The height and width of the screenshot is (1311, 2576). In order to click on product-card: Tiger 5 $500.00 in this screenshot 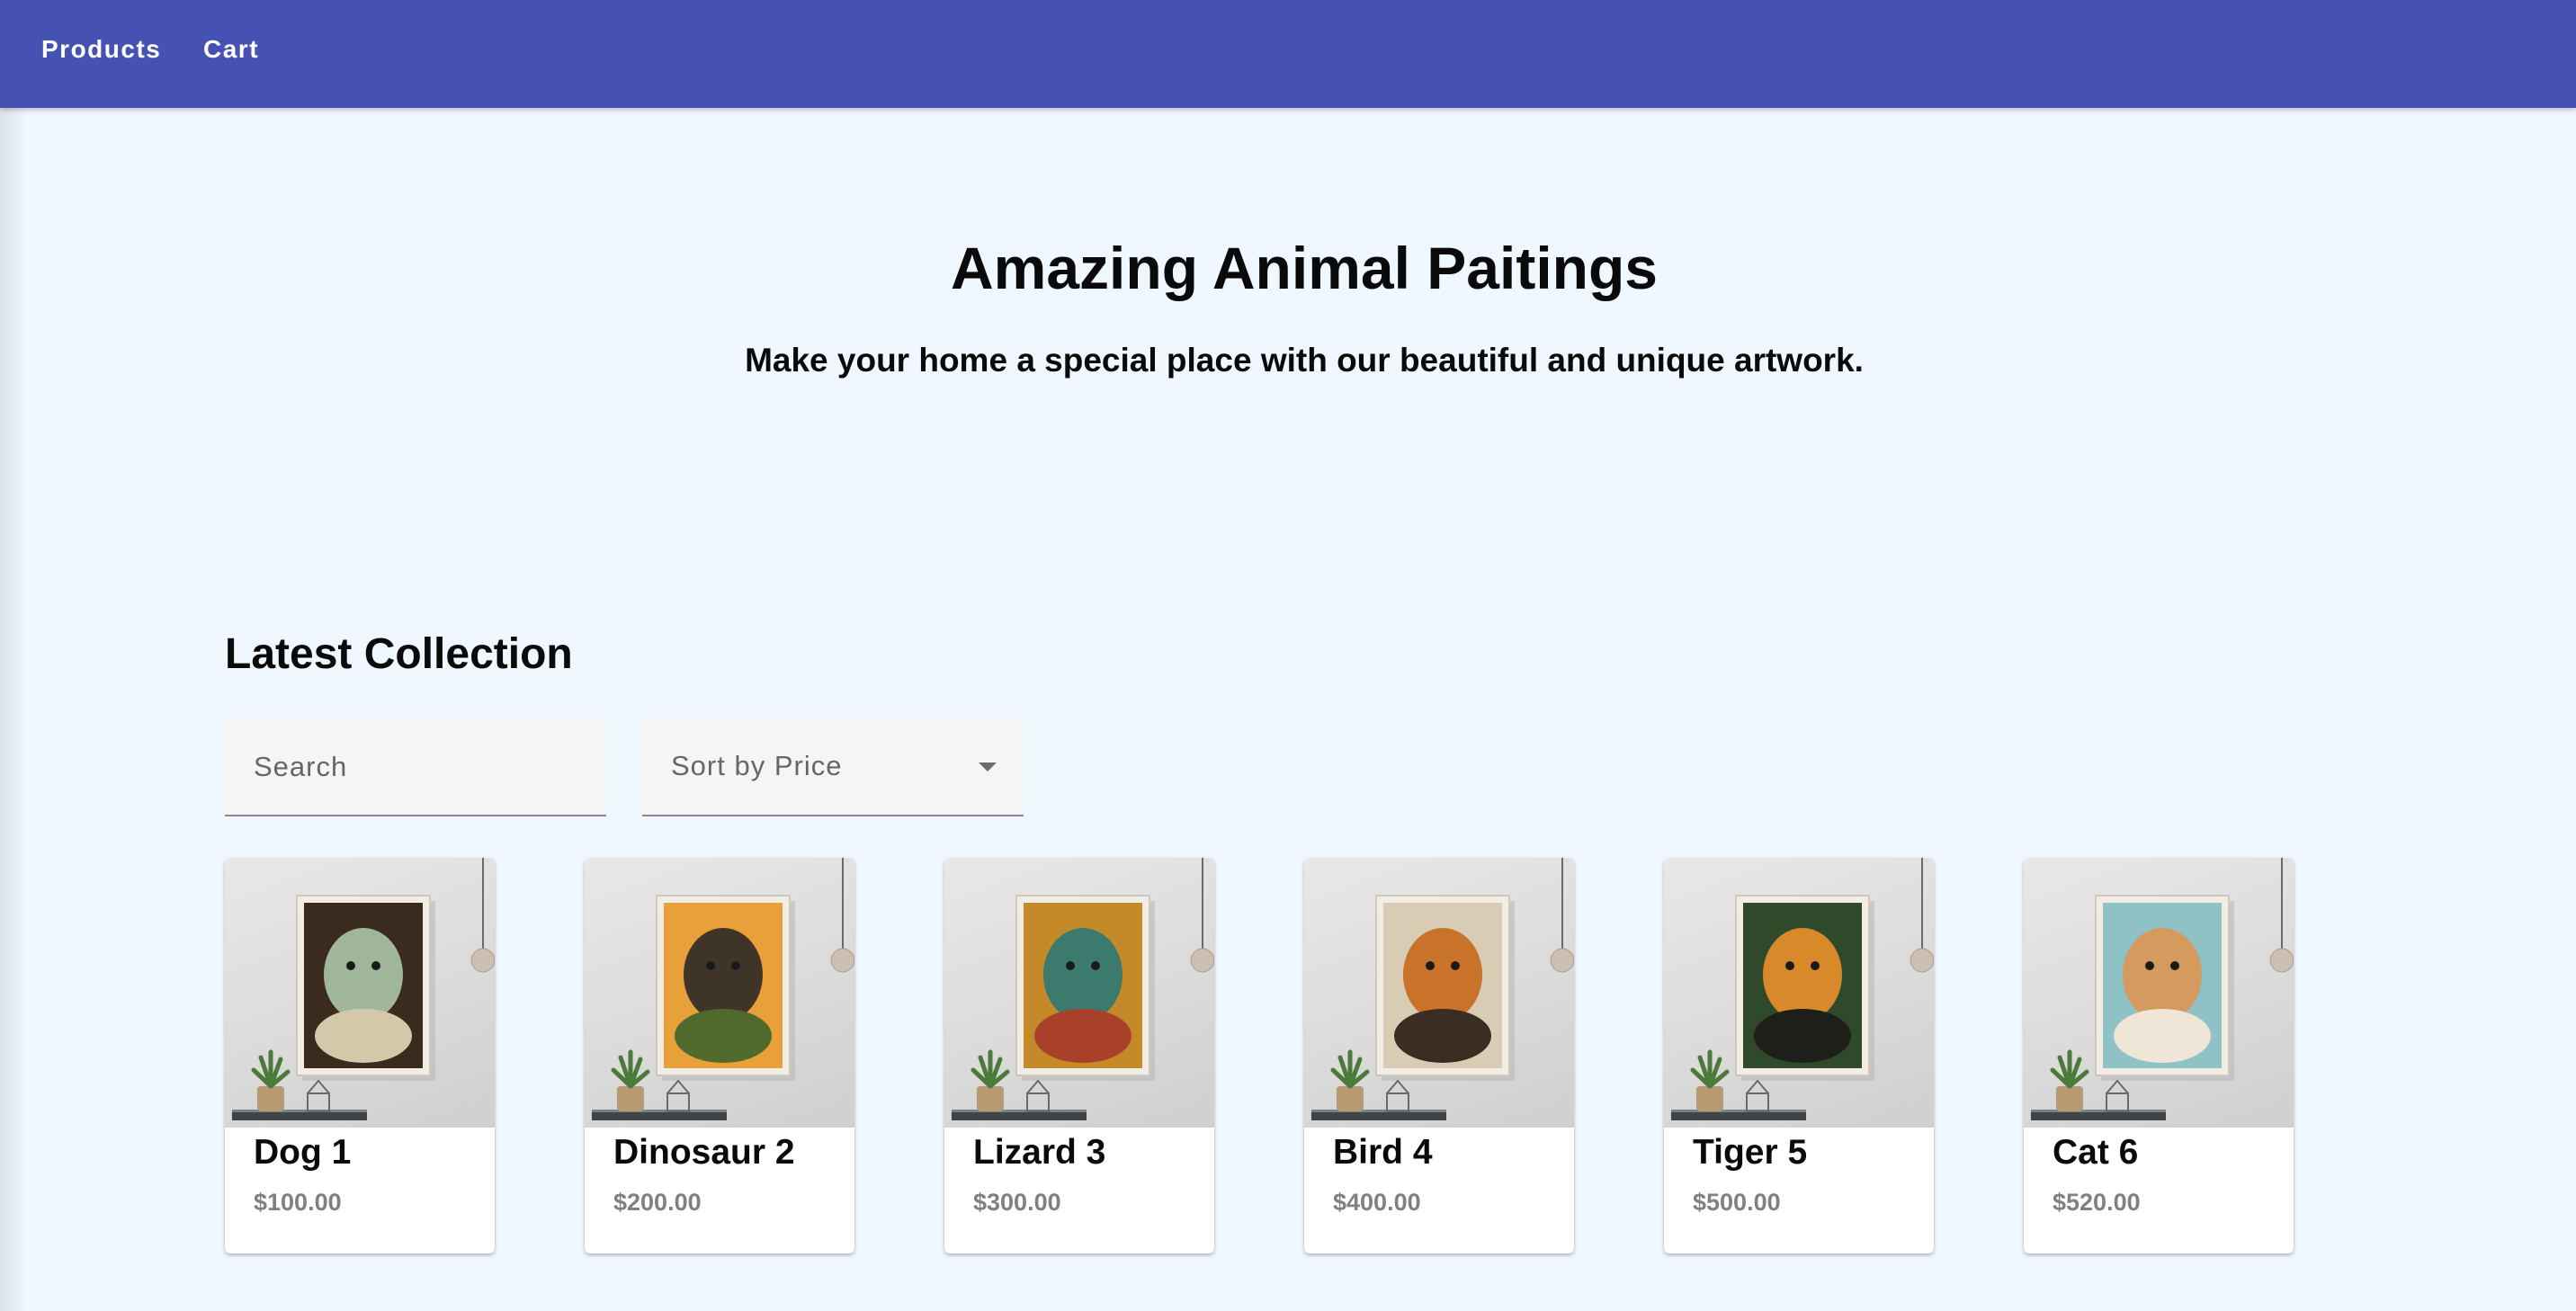, I will do `click(1799, 1055)`.